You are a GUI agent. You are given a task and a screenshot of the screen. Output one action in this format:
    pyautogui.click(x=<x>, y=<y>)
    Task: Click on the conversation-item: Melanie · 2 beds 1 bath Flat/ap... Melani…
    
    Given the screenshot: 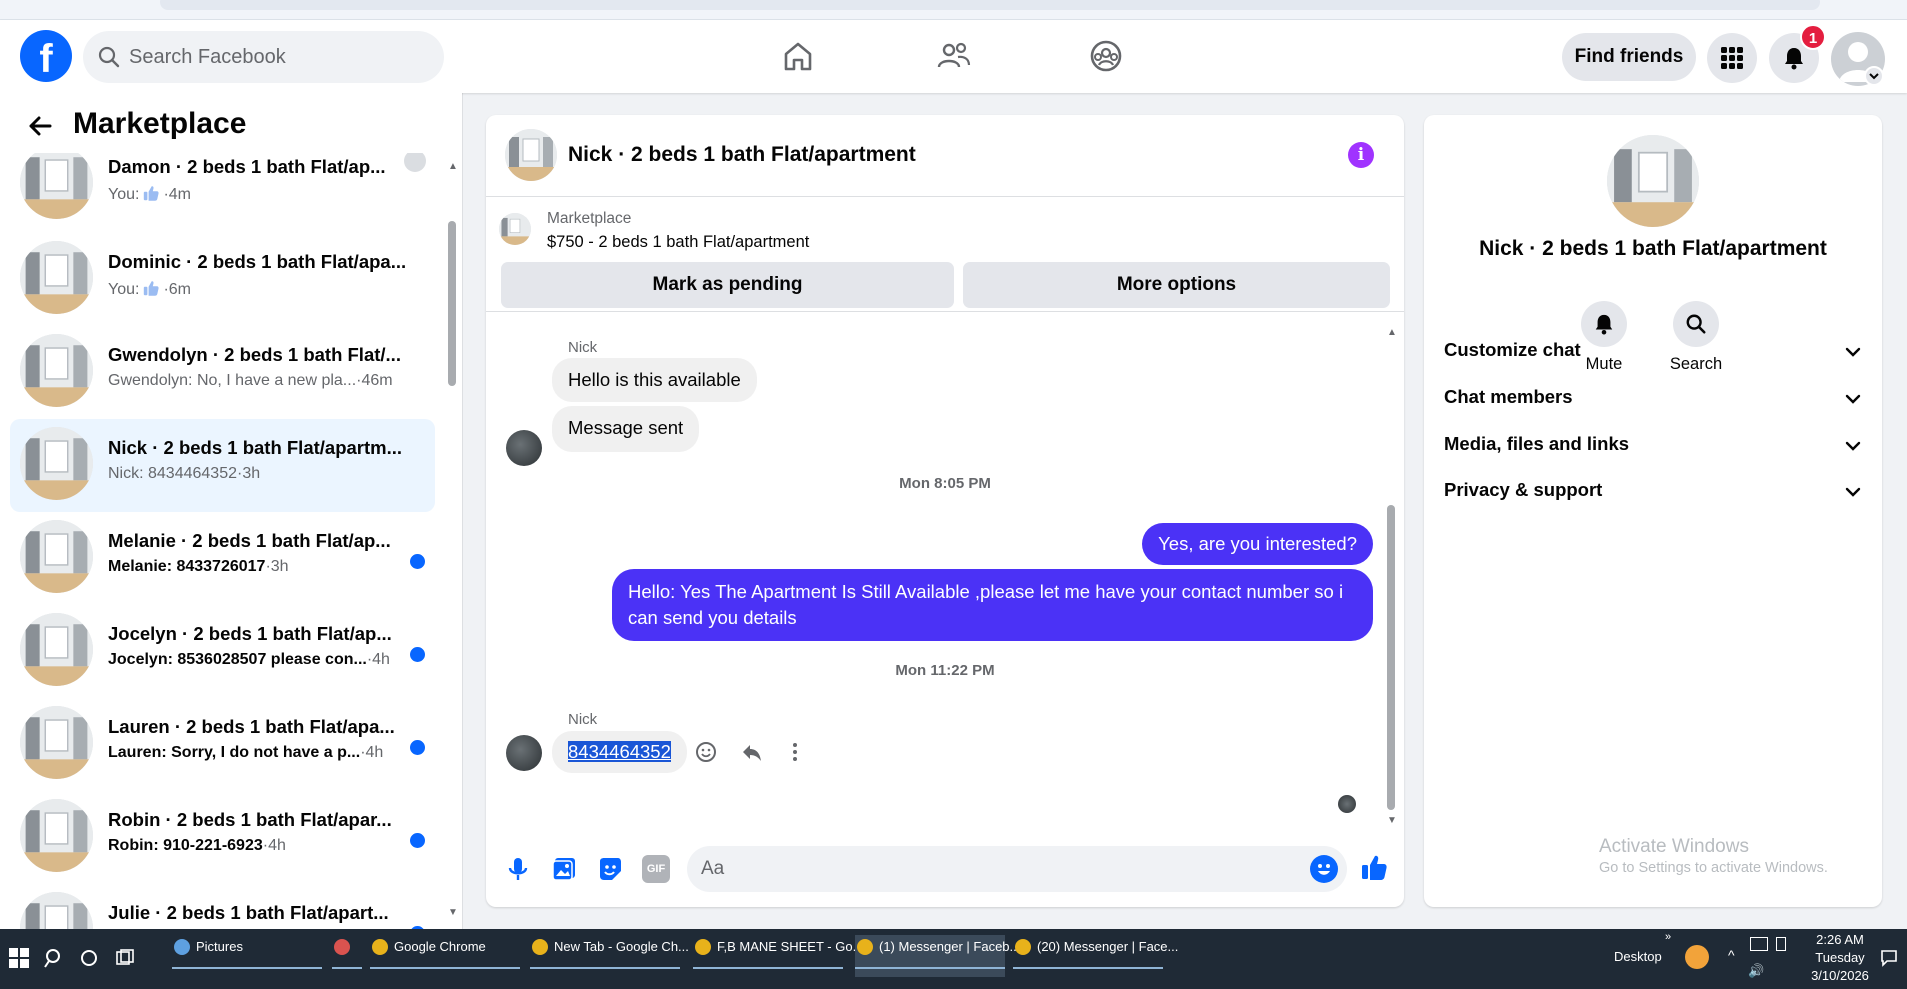 What is the action you would take?
    pyautogui.click(x=222, y=558)
    